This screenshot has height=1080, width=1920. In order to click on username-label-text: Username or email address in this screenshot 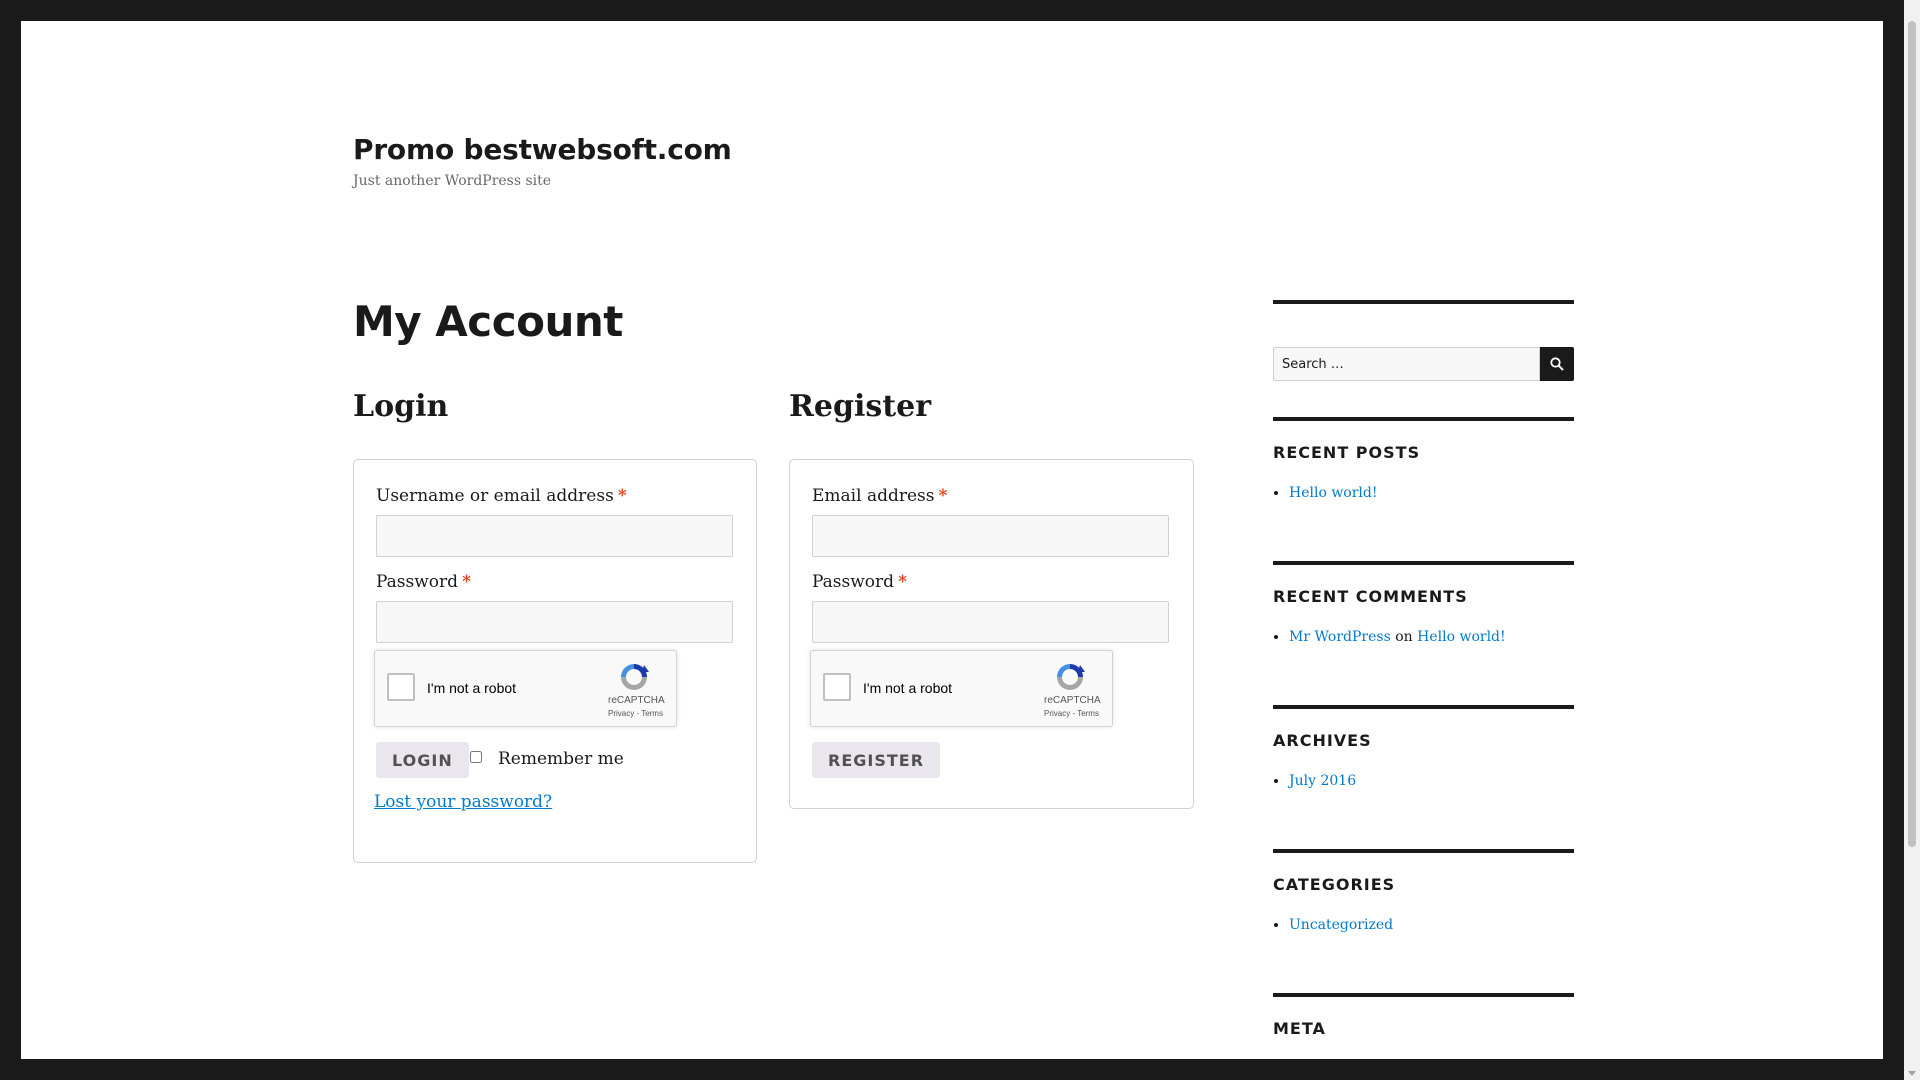, I will do `click(495, 496)`.